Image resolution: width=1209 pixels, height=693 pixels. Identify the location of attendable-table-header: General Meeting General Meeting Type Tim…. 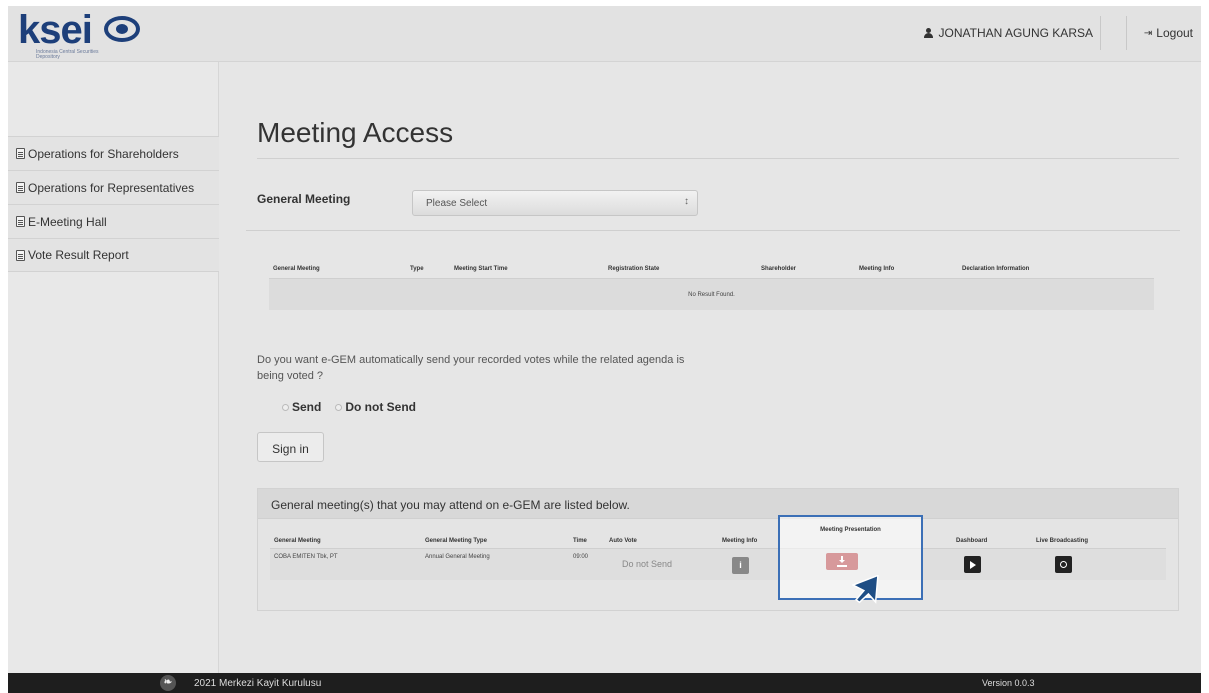
(718, 541).